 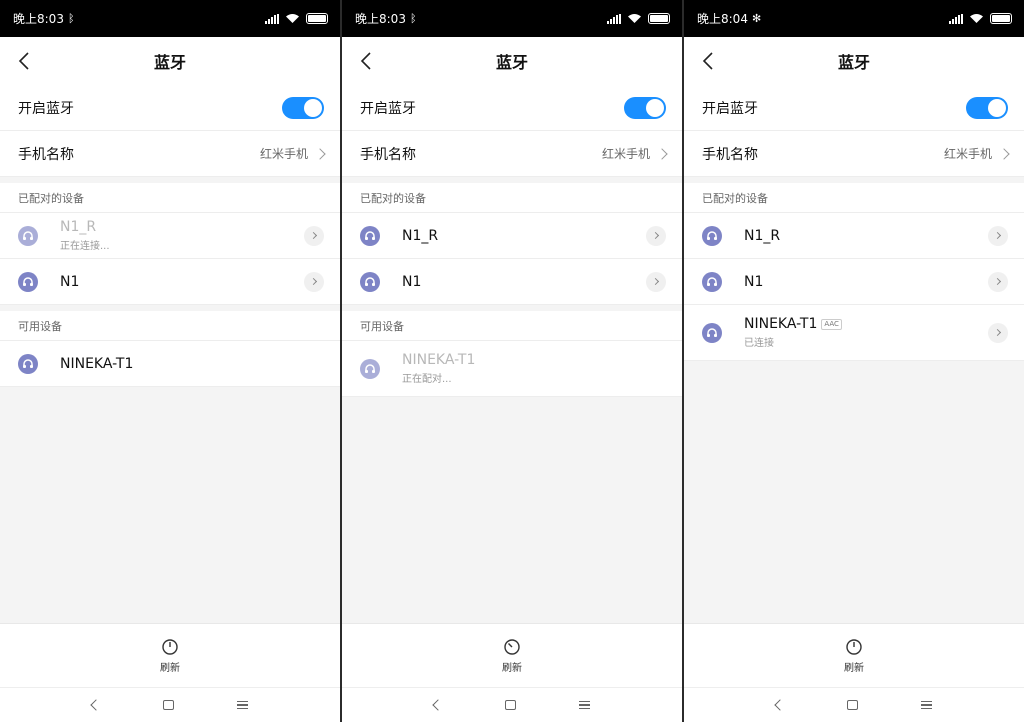 I want to click on device-status: 已连接, so click(x=759, y=343).